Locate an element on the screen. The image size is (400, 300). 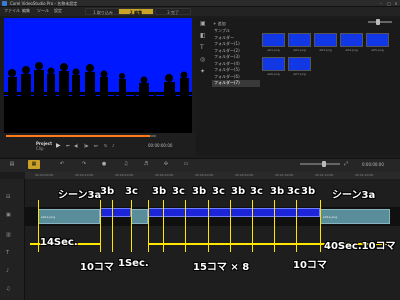
step-label: 編集 is located at coordinates (138, 12).